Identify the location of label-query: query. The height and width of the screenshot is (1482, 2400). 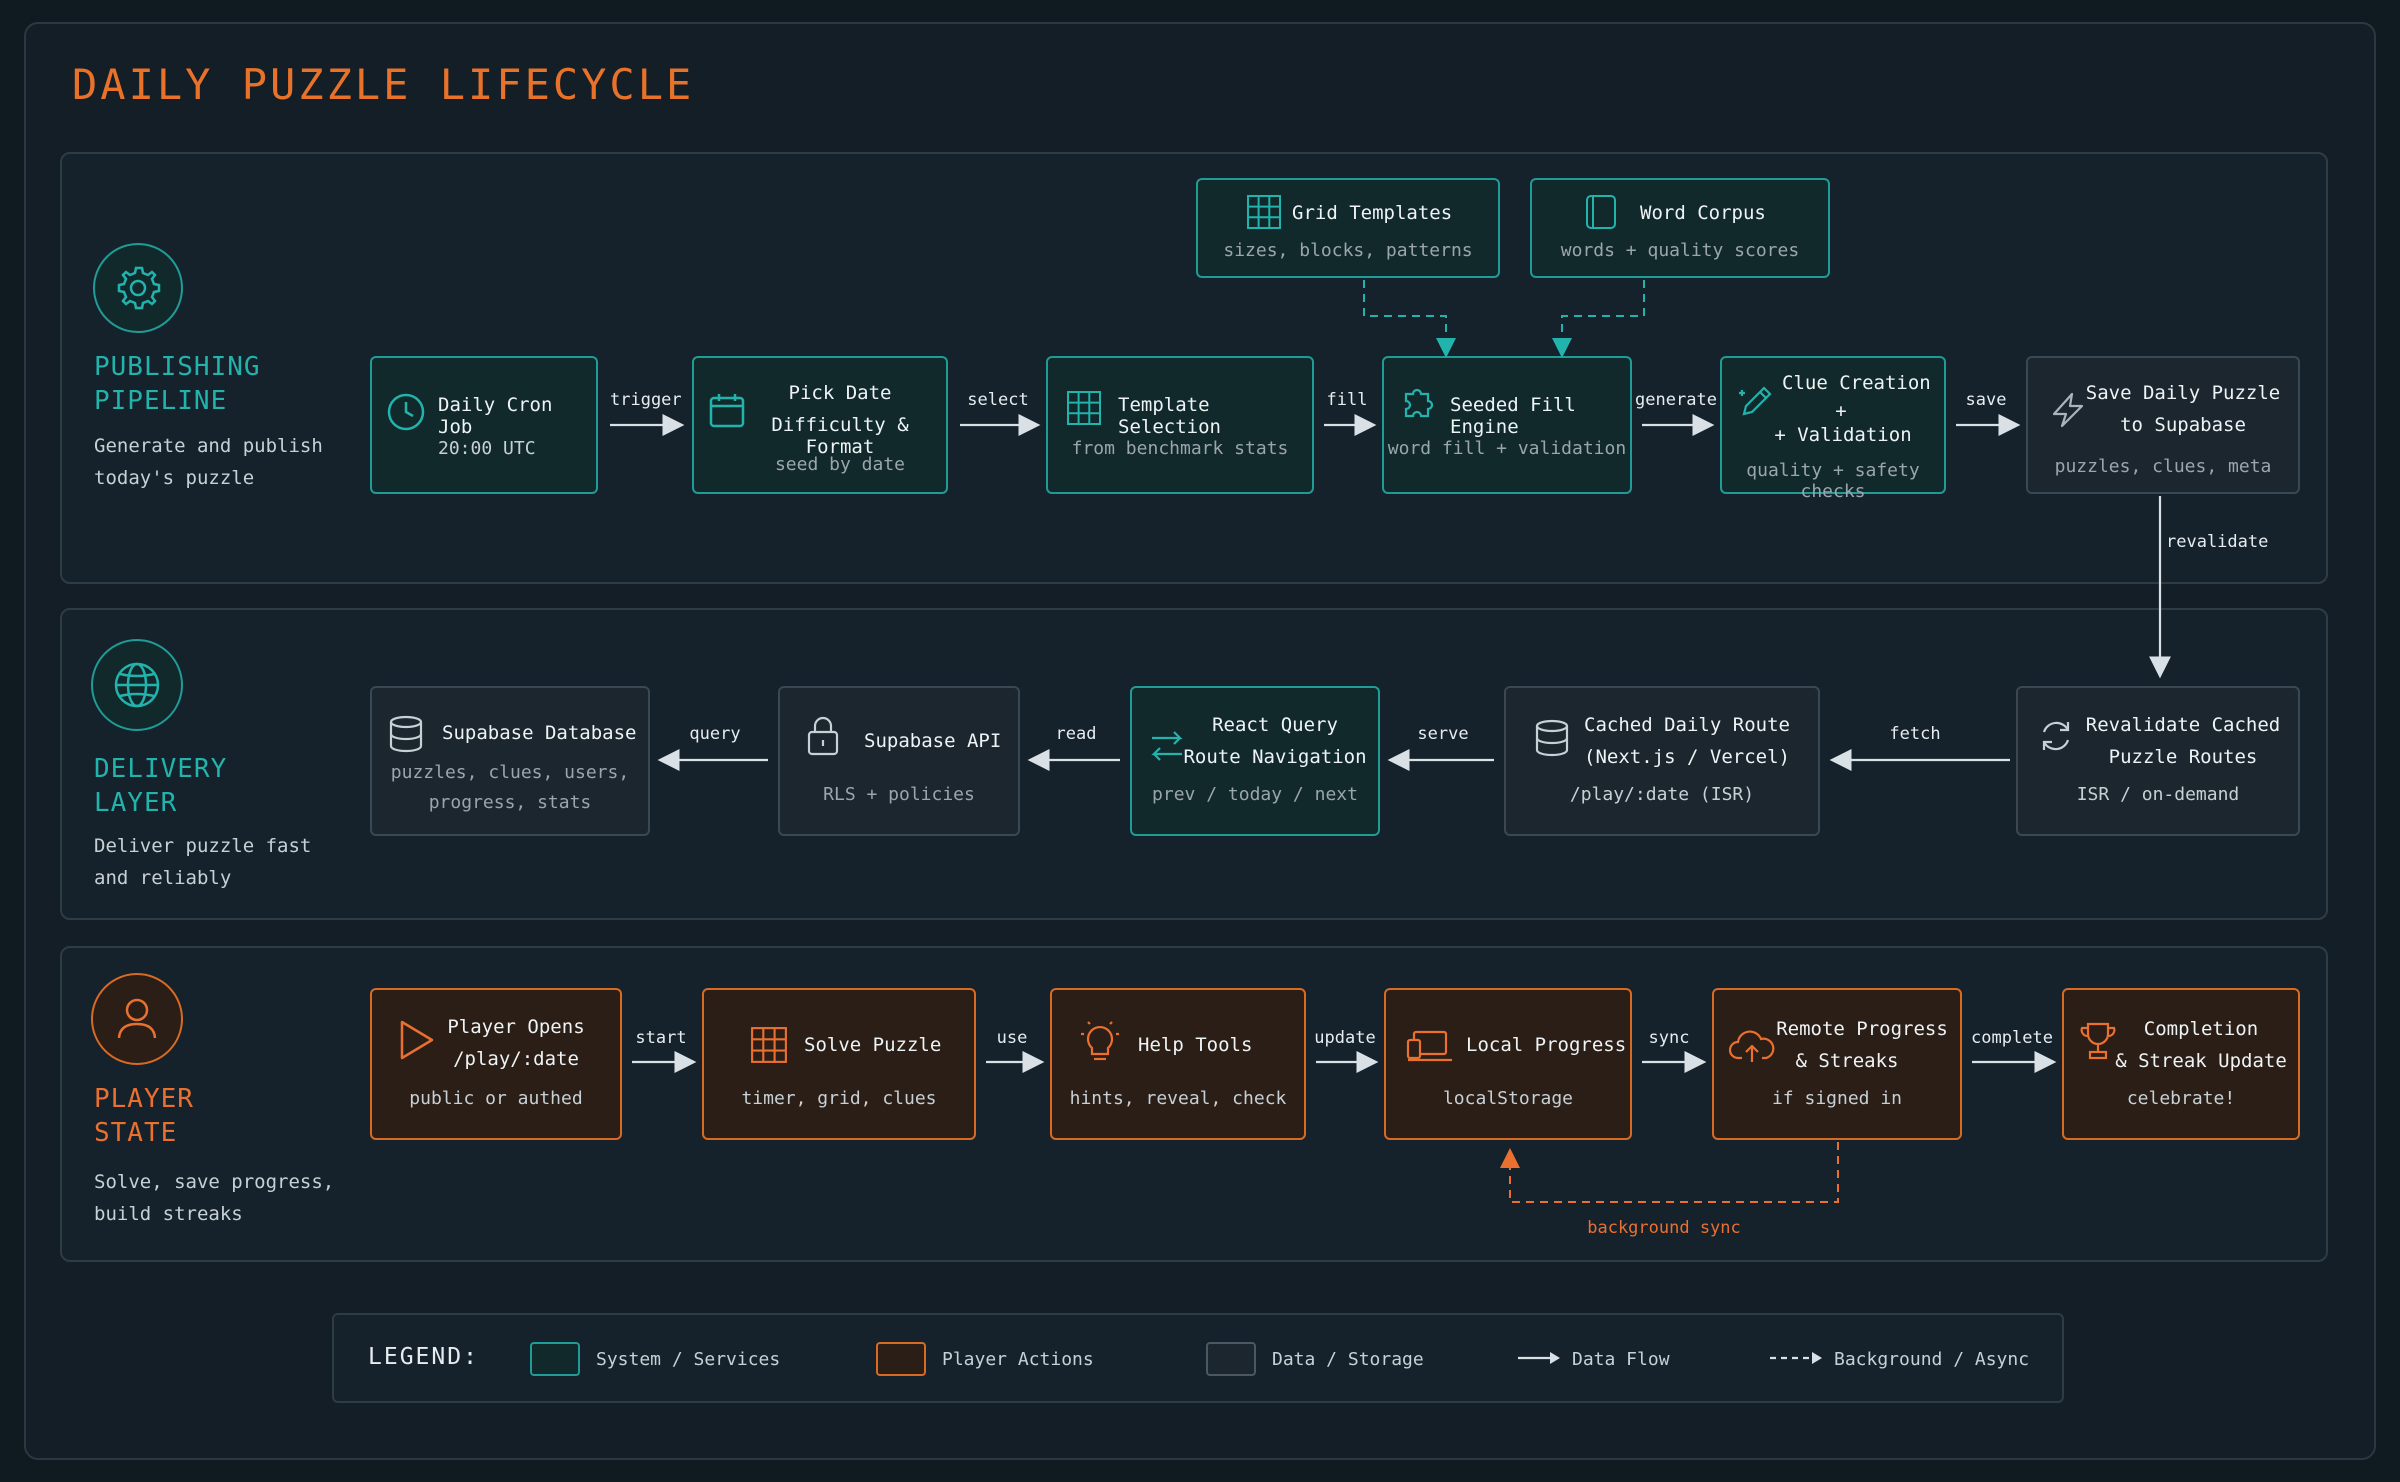
(715, 734).